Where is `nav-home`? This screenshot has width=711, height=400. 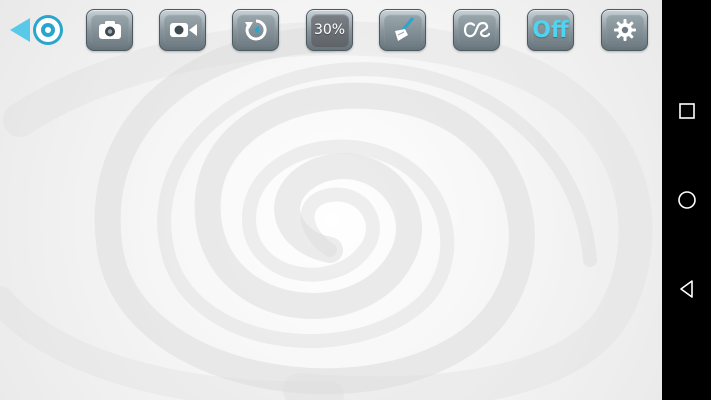 nav-home is located at coordinates (687, 200).